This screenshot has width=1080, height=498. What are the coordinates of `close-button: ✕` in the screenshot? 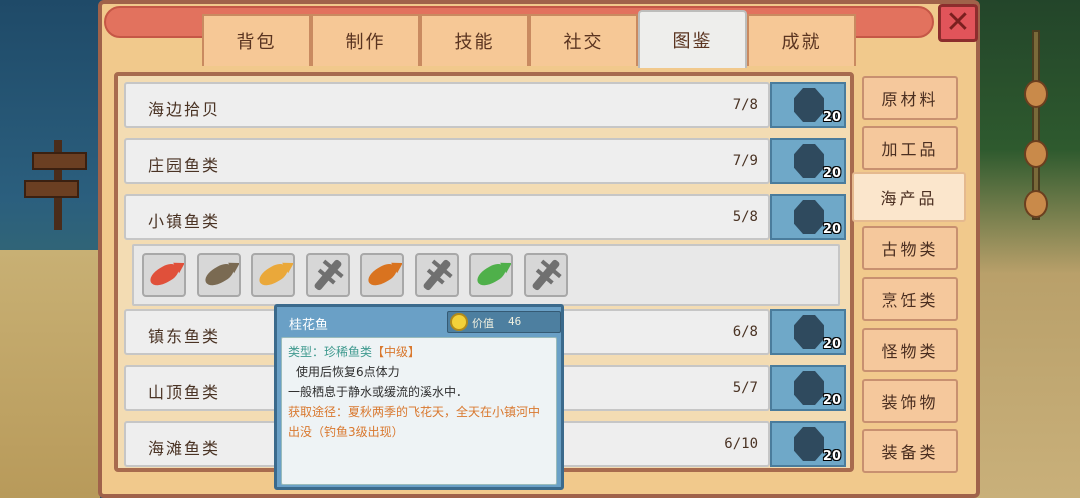 It's located at (958, 23).